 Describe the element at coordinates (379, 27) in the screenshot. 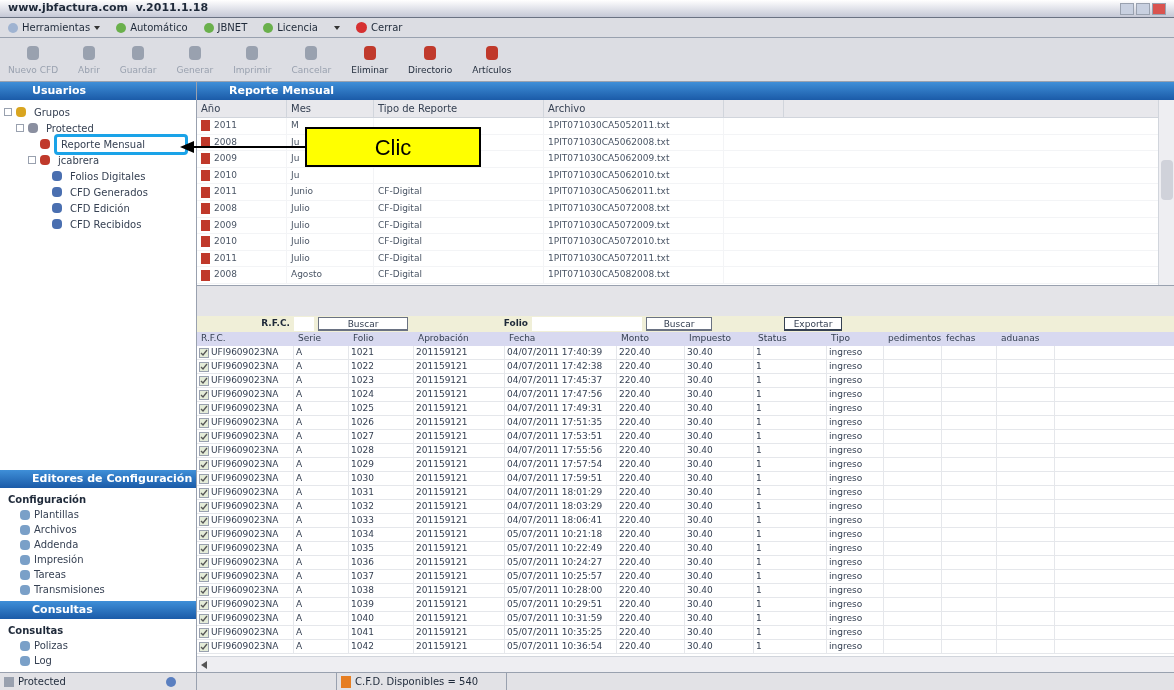

I see `close-button: Cerrar` at that location.